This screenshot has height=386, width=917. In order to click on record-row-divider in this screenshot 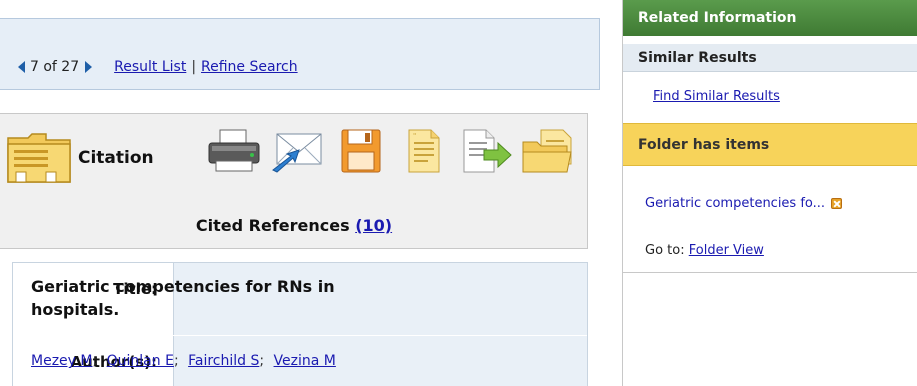, I will do `click(380, 335)`.